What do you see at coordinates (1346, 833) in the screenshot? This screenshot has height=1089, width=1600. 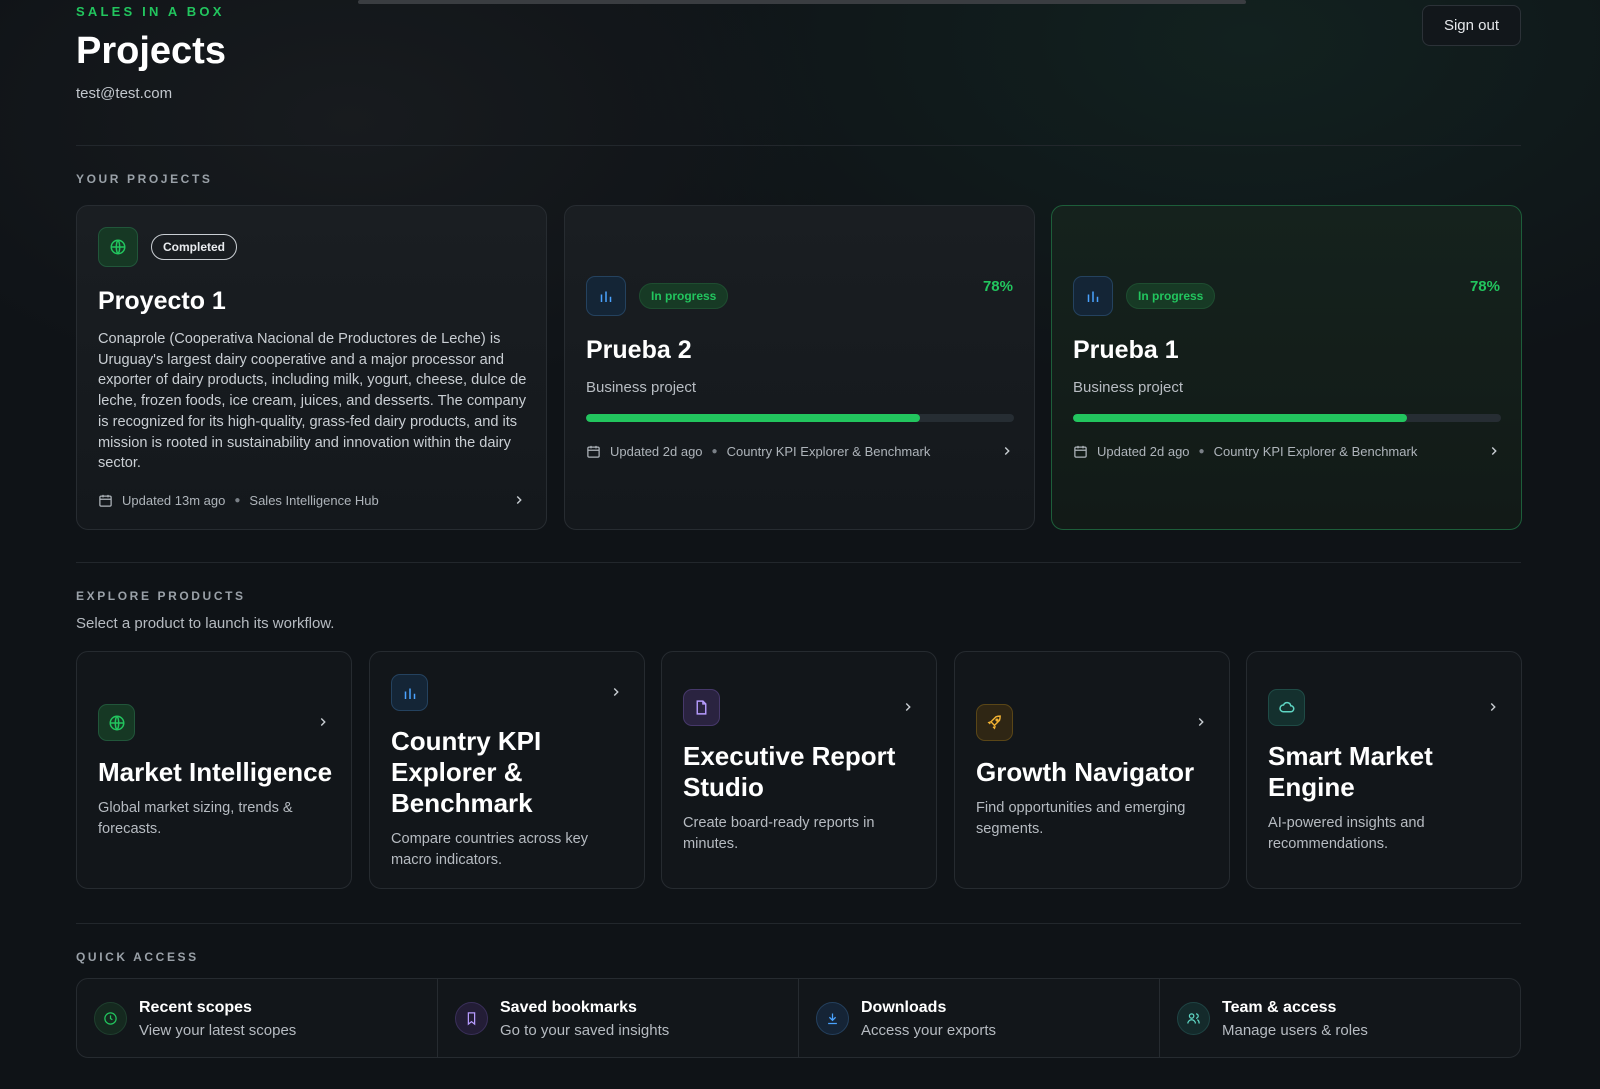 I see `product-description: AI-powered insights and recommendations.` at bounding box center [1346, 833].